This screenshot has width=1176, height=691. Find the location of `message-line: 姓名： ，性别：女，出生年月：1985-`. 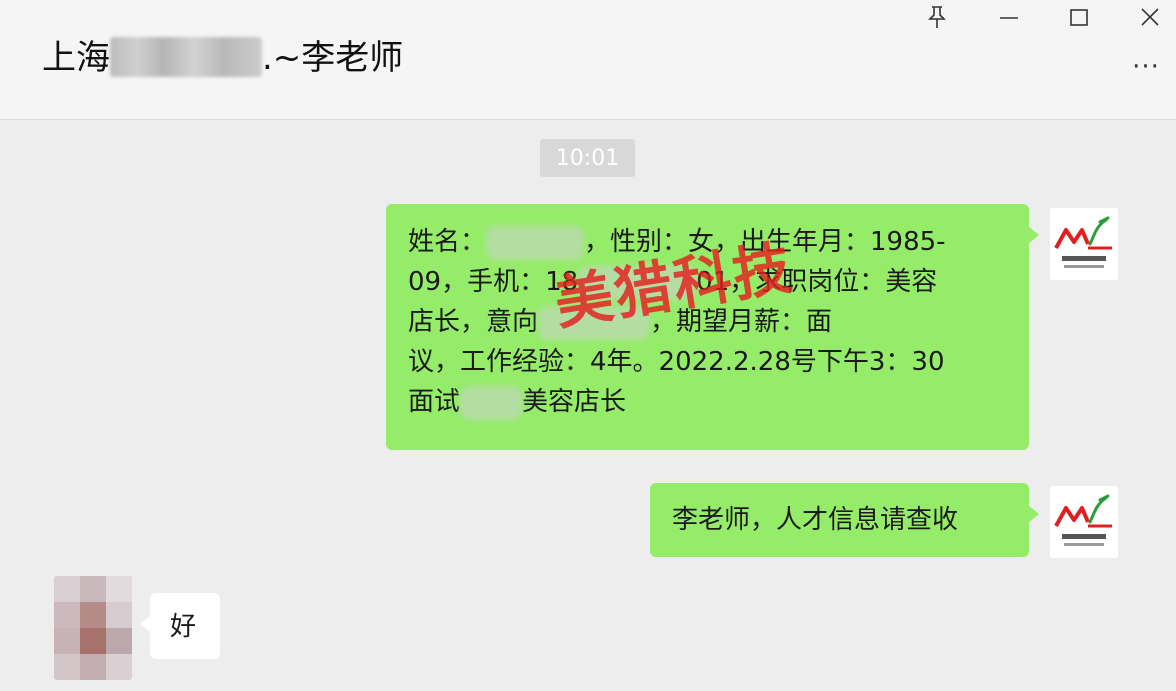

message-line: 姓名： ，性别：女，出生年月：1985- is located at coordinates (708, 242).